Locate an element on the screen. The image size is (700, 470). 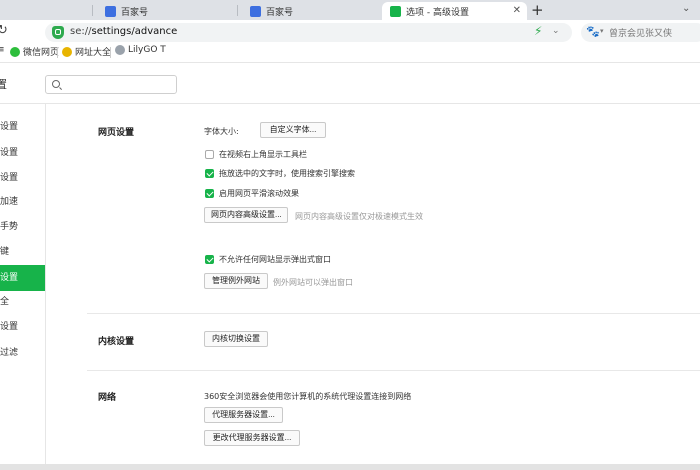
block-popups-label: 不允许任何网站显示弹出式窗口 is located at coordinates (275, 259).